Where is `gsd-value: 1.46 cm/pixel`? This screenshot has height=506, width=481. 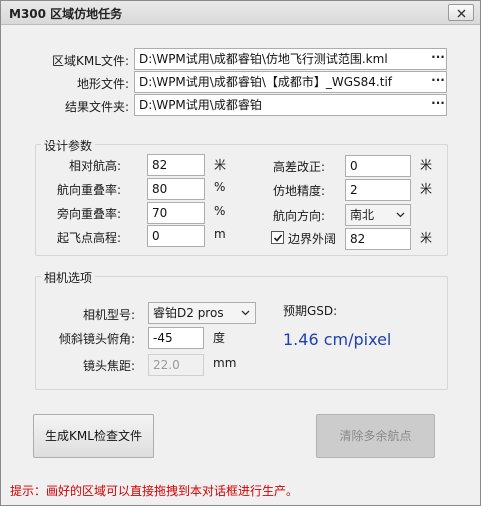 gsd-value: 1.46 cm/pixel is located at coordinates (337, 339).